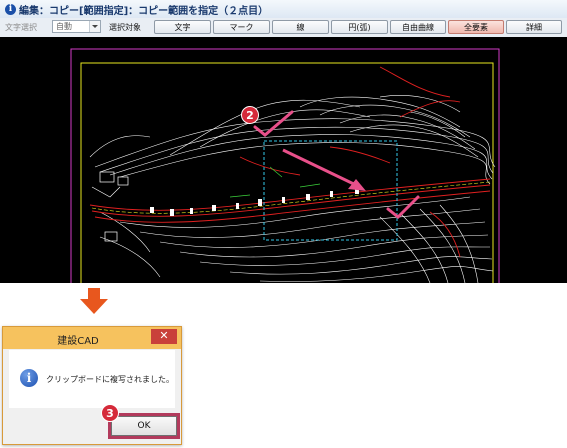 Image resolution: width=567 pixels, height=448 pixels. I want to click on ok-button: OK, so click(144, 426).